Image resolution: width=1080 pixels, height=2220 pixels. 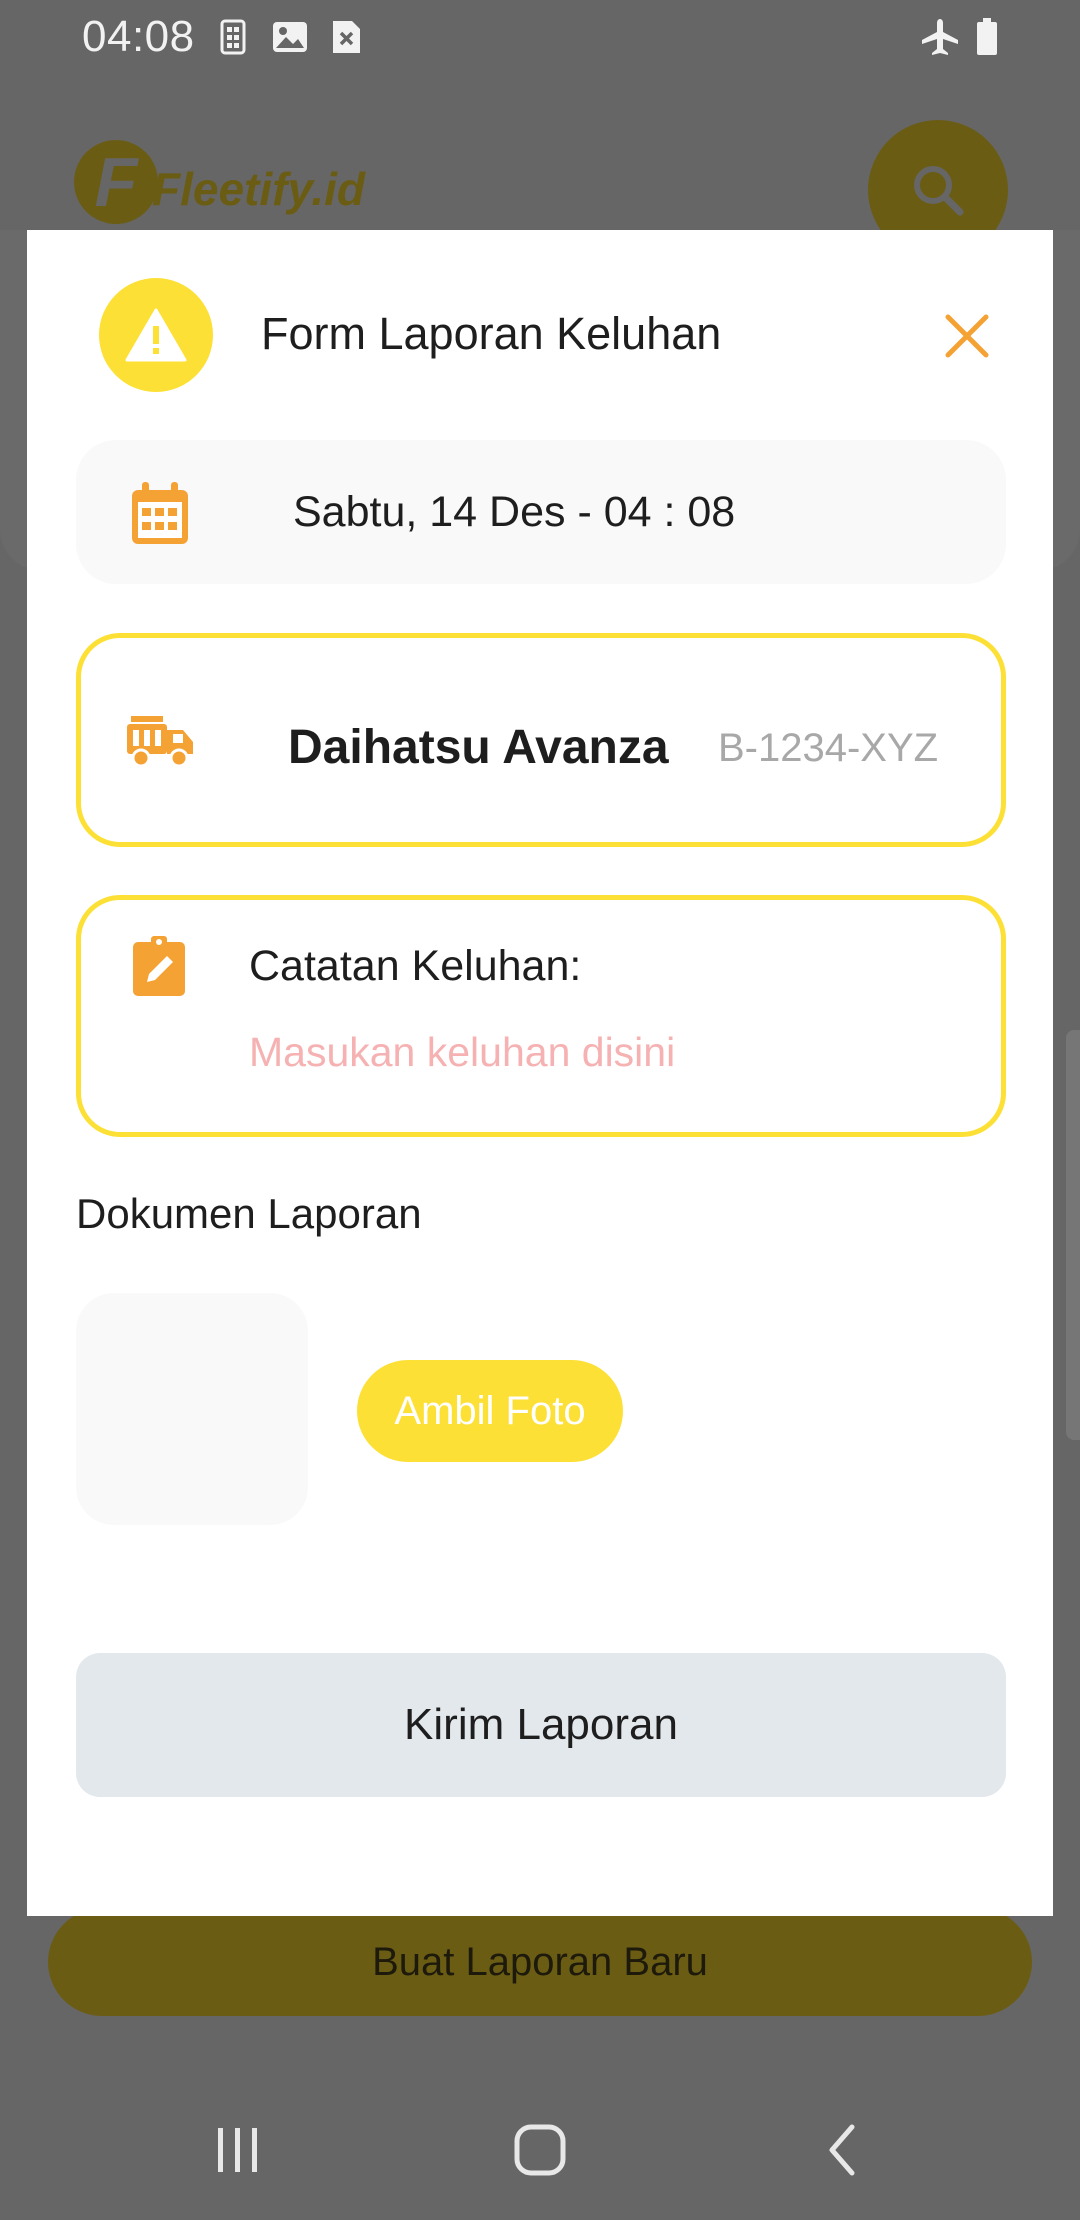 What do you see at coordinates (939, 191) in the screenshot?
I see `search-icon` at bounding box center [939, 191].